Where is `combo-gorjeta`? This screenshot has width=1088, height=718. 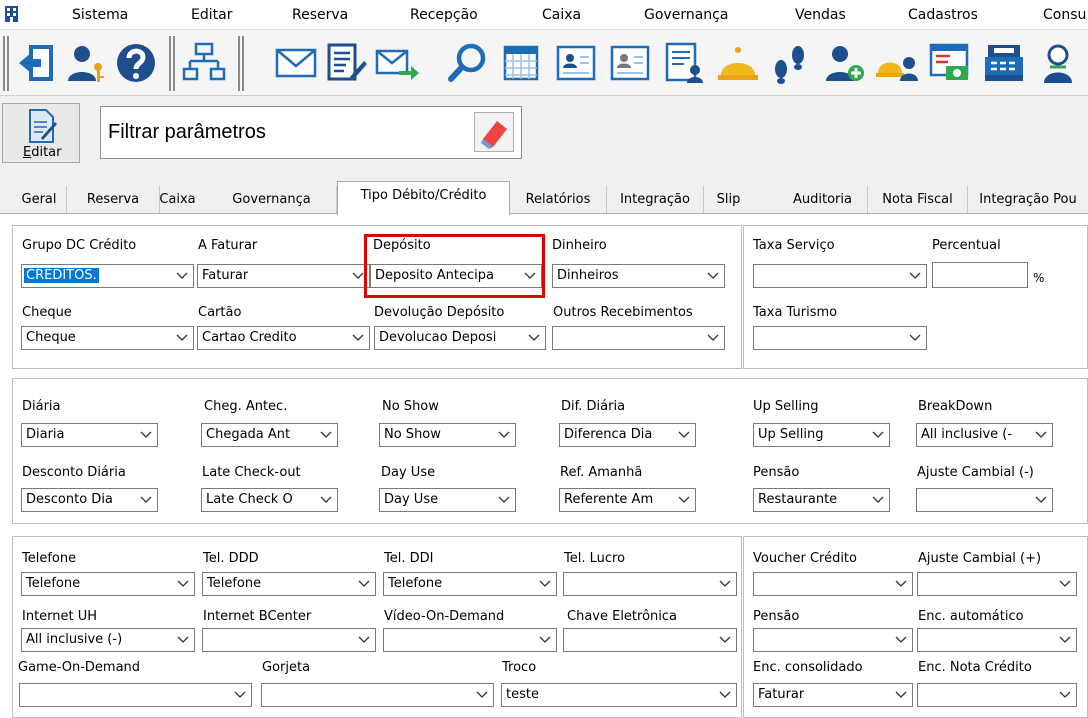
combo-gorjeta is located at coordinates (377, 695).